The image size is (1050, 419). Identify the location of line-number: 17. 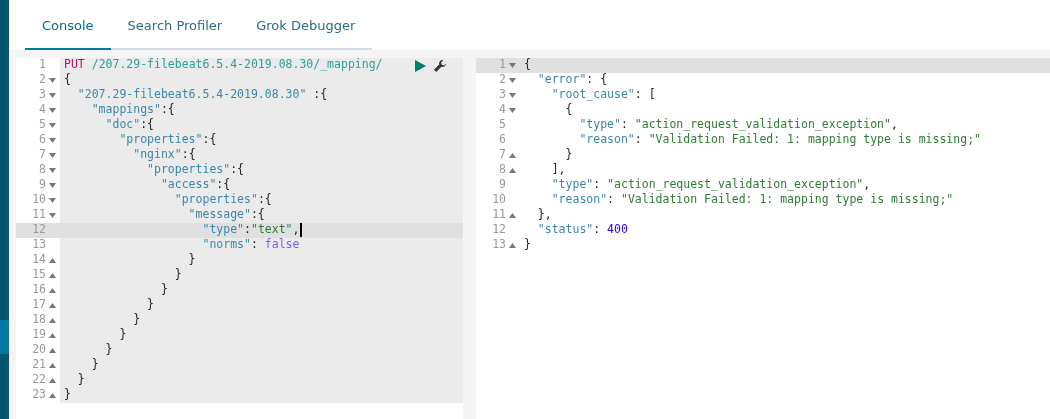
(39, 305).